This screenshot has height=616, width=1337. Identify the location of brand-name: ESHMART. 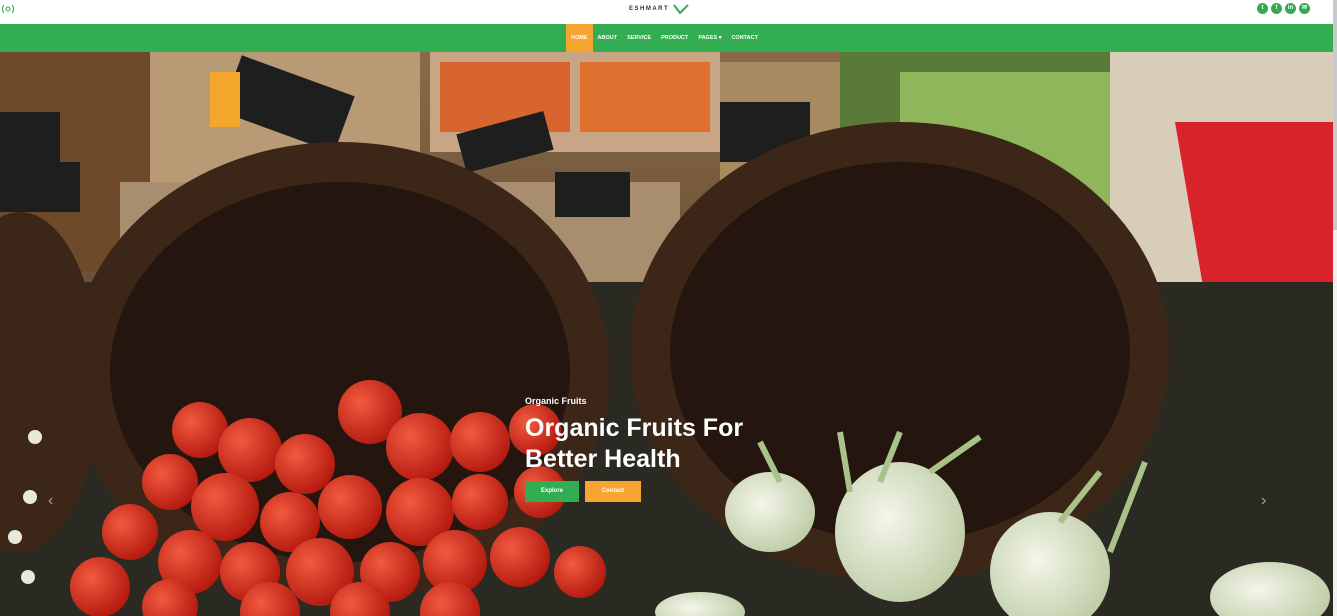
(649, 9).